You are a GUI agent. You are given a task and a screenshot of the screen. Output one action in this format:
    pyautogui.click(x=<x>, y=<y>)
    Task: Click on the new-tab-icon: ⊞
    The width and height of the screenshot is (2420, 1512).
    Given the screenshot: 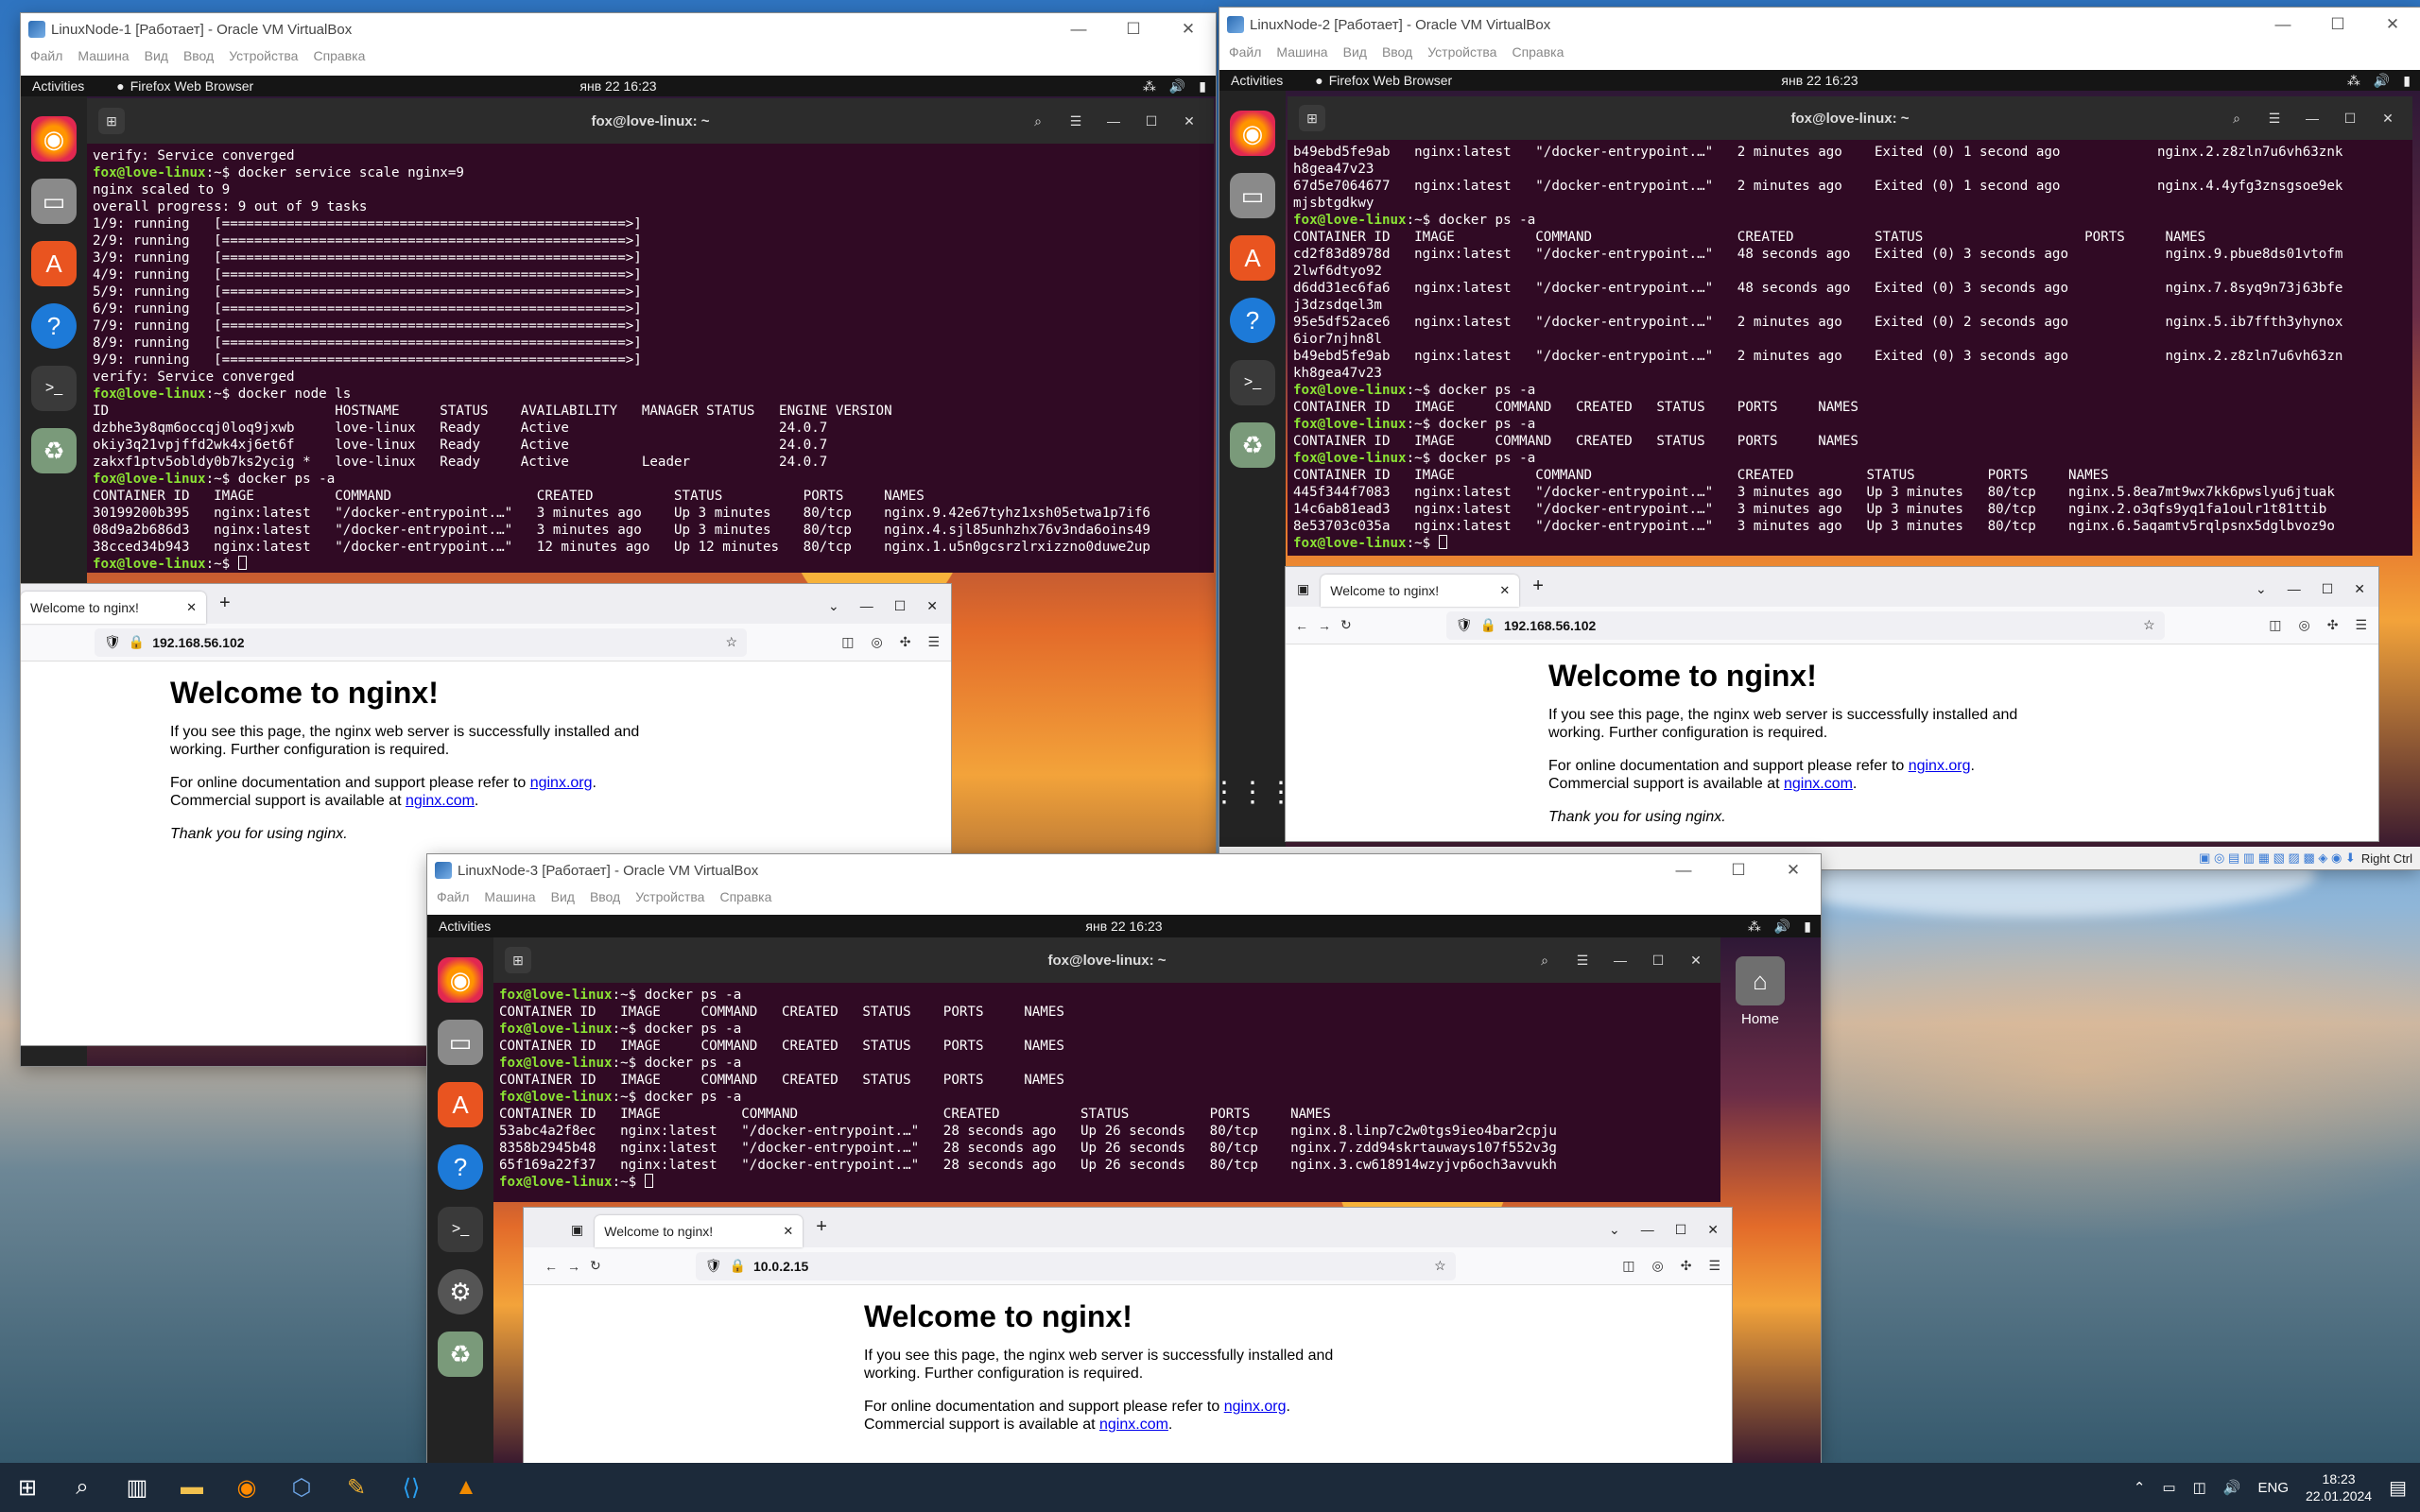 What is the action you would take?
    pyautogui.click(x=1312, y=118)
    